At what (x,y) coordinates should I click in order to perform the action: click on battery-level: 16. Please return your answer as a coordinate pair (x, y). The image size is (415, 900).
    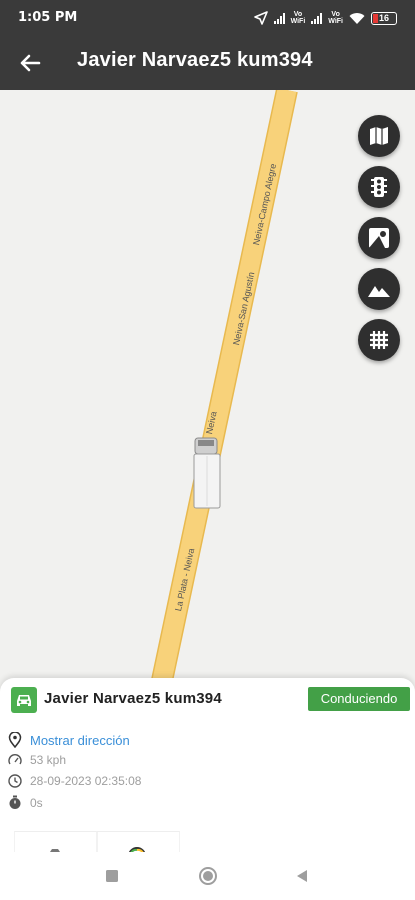
    Looking at the image, I should click on (383, 17).